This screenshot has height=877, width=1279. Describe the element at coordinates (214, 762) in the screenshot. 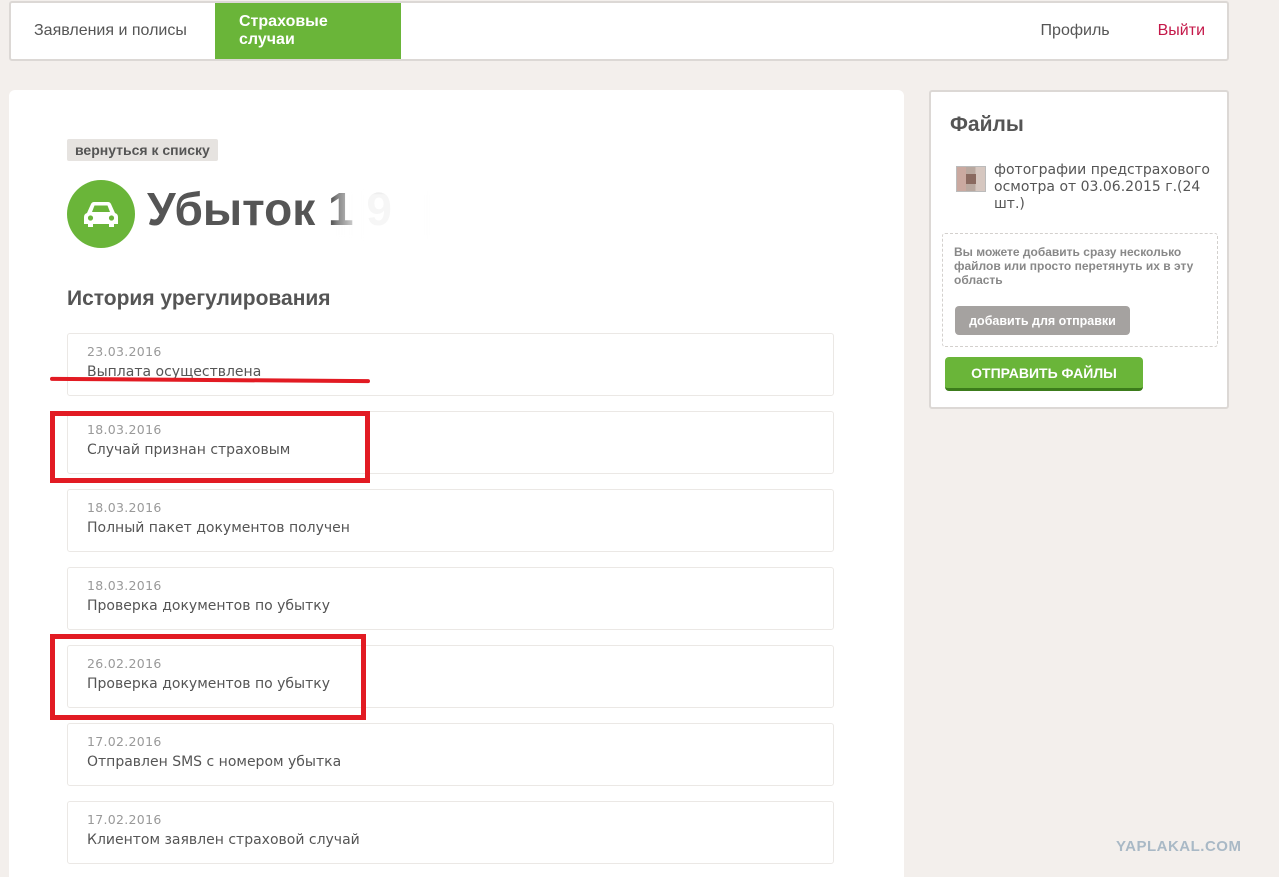

I see `history-status: Отправлен SMS с номером убытка` at that location.